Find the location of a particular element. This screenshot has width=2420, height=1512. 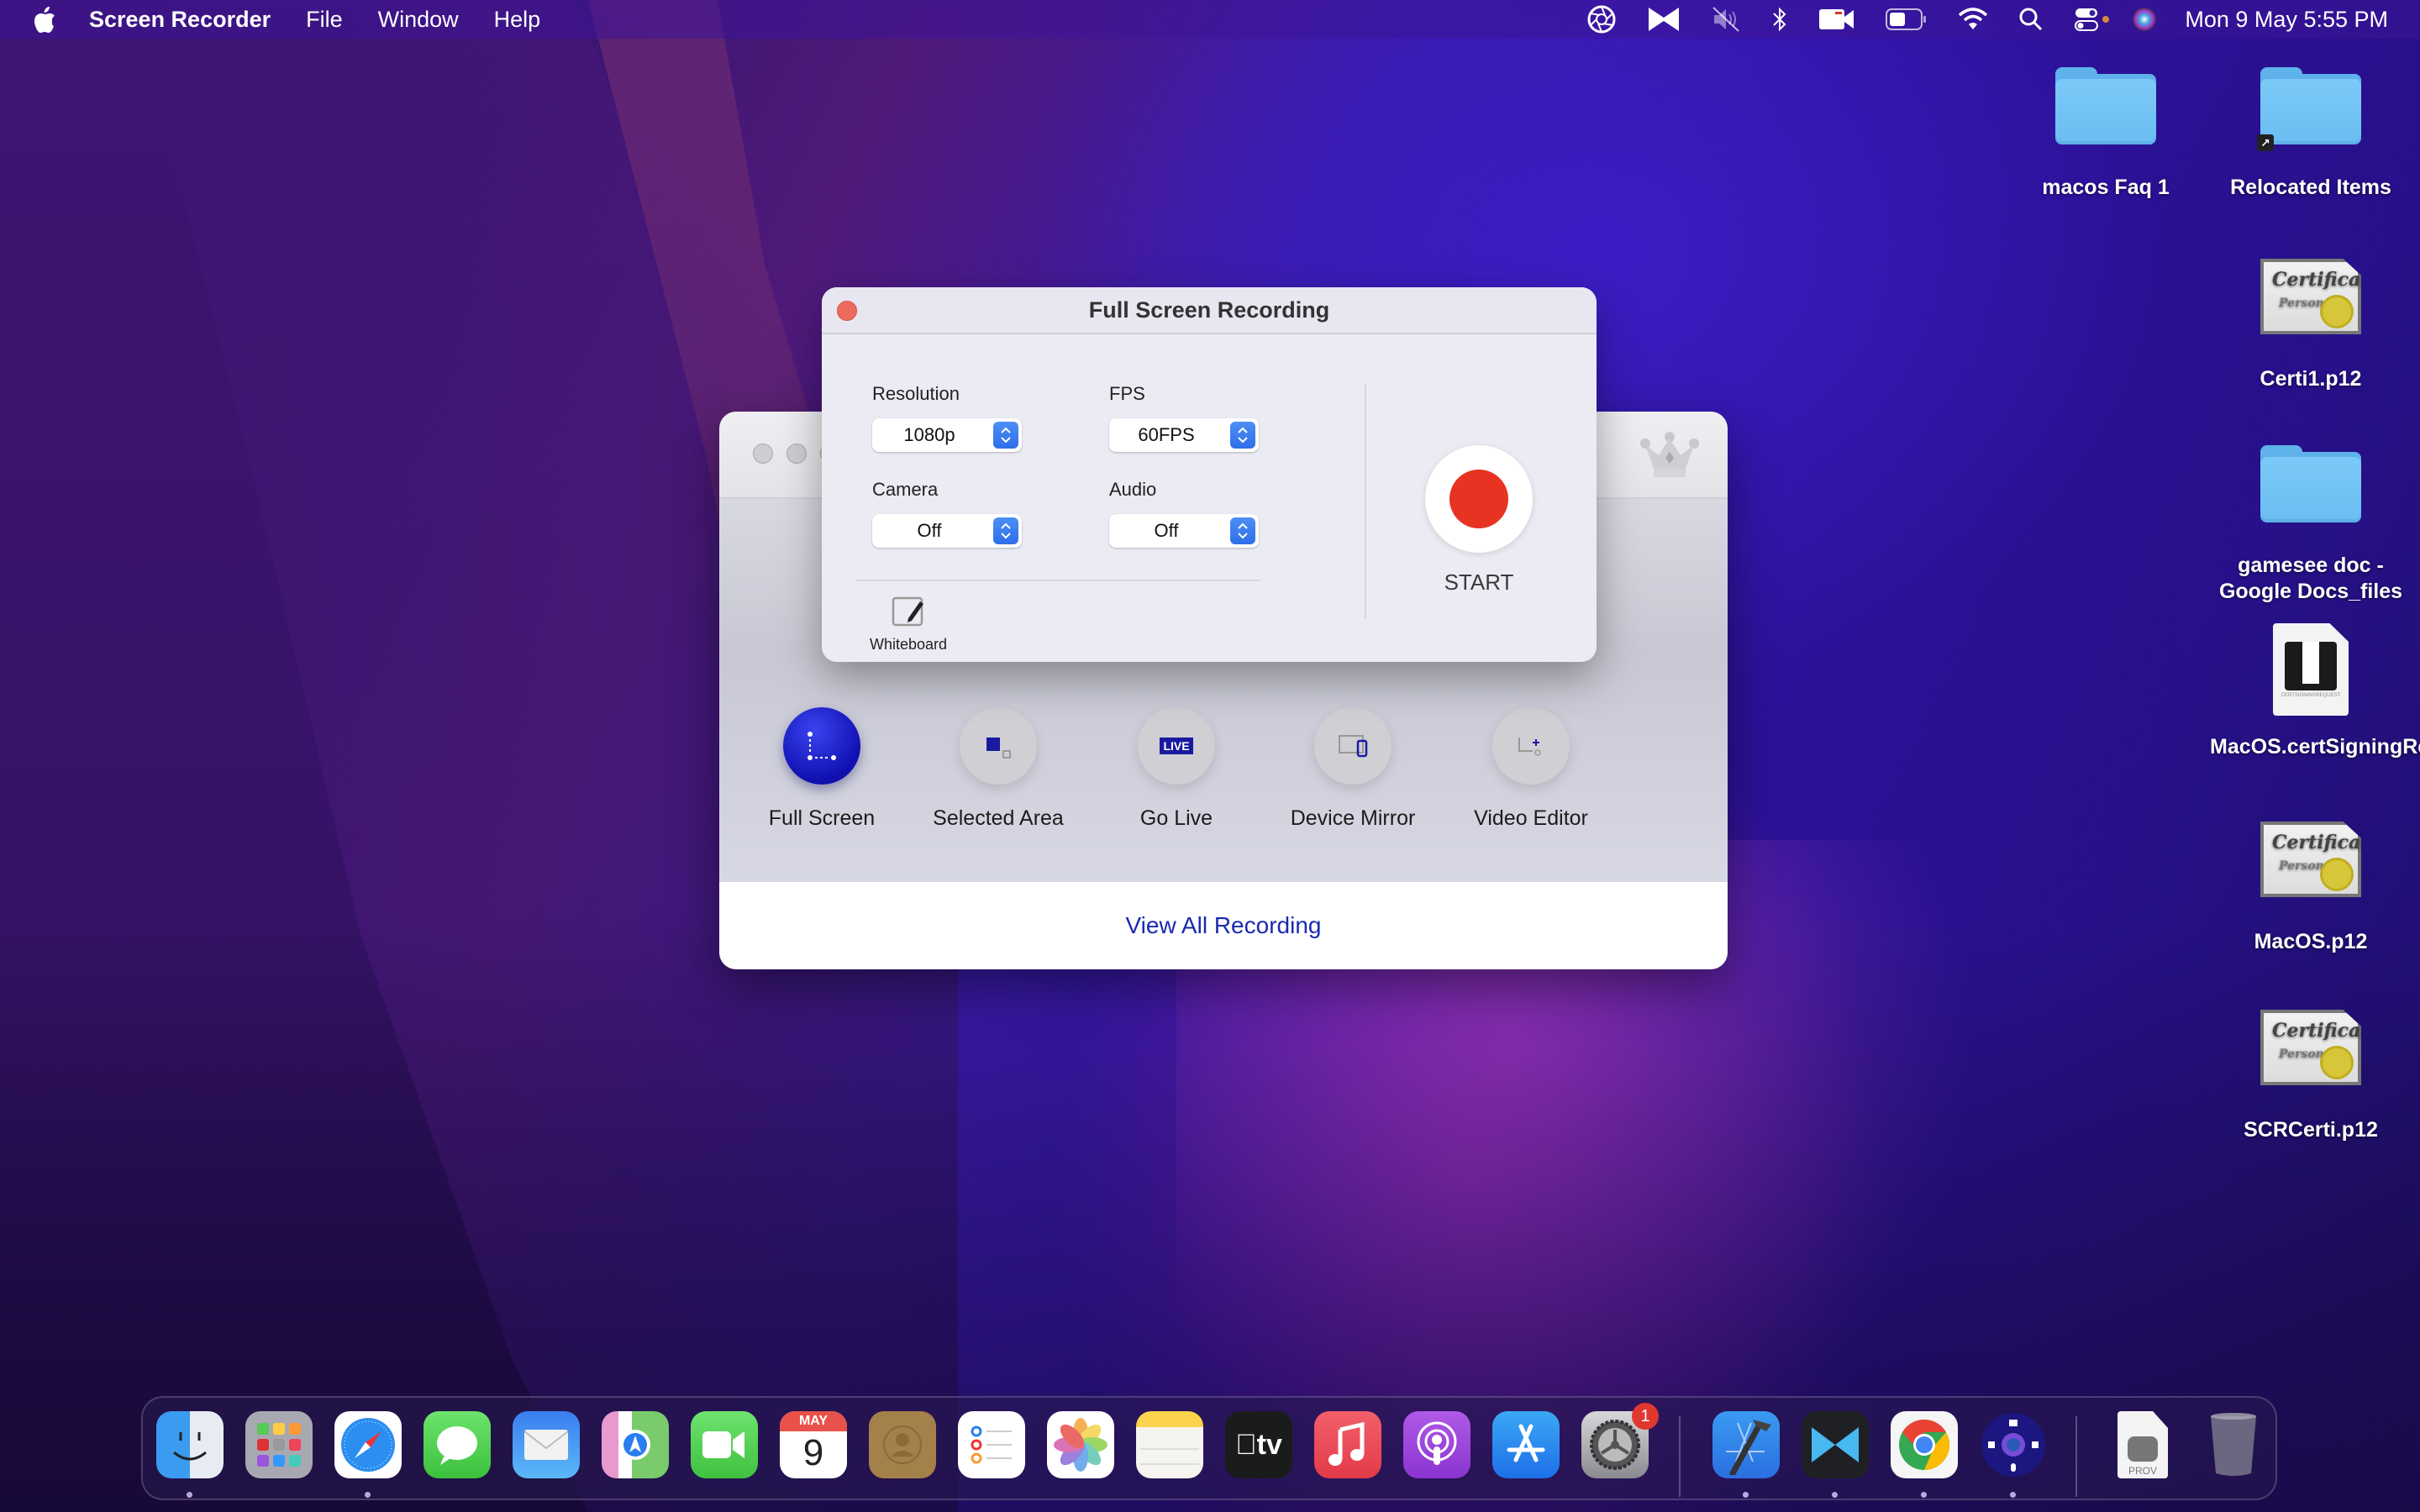

aperture-icon is located at coordinates (1601, 19).